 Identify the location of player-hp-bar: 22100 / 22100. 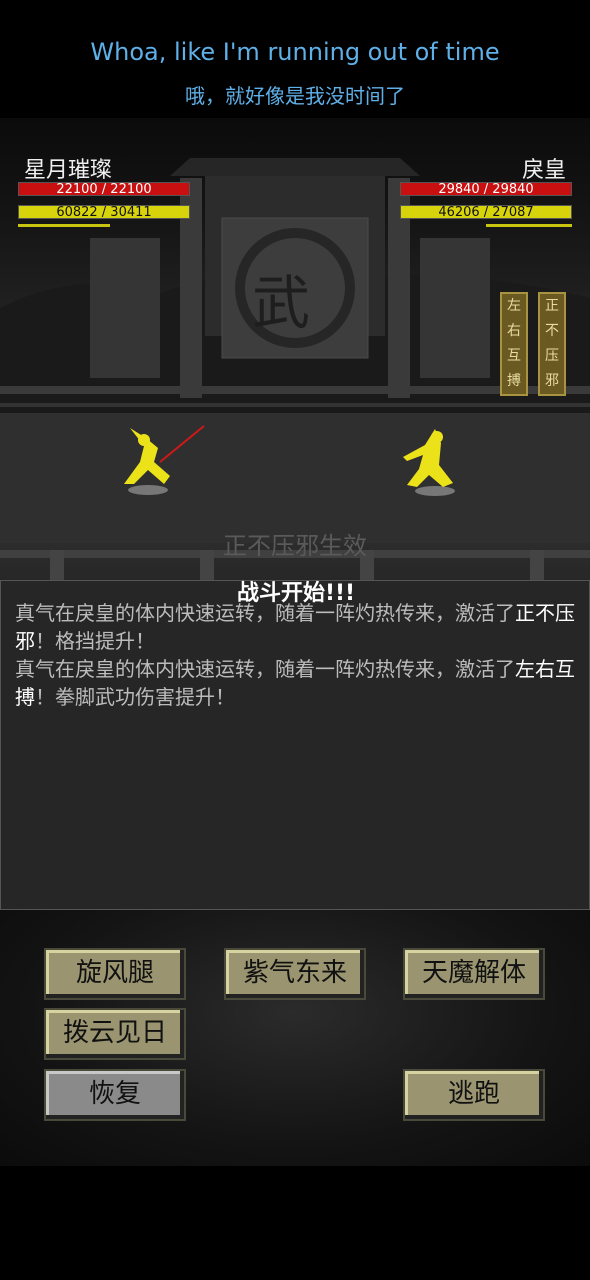
(104, 189).